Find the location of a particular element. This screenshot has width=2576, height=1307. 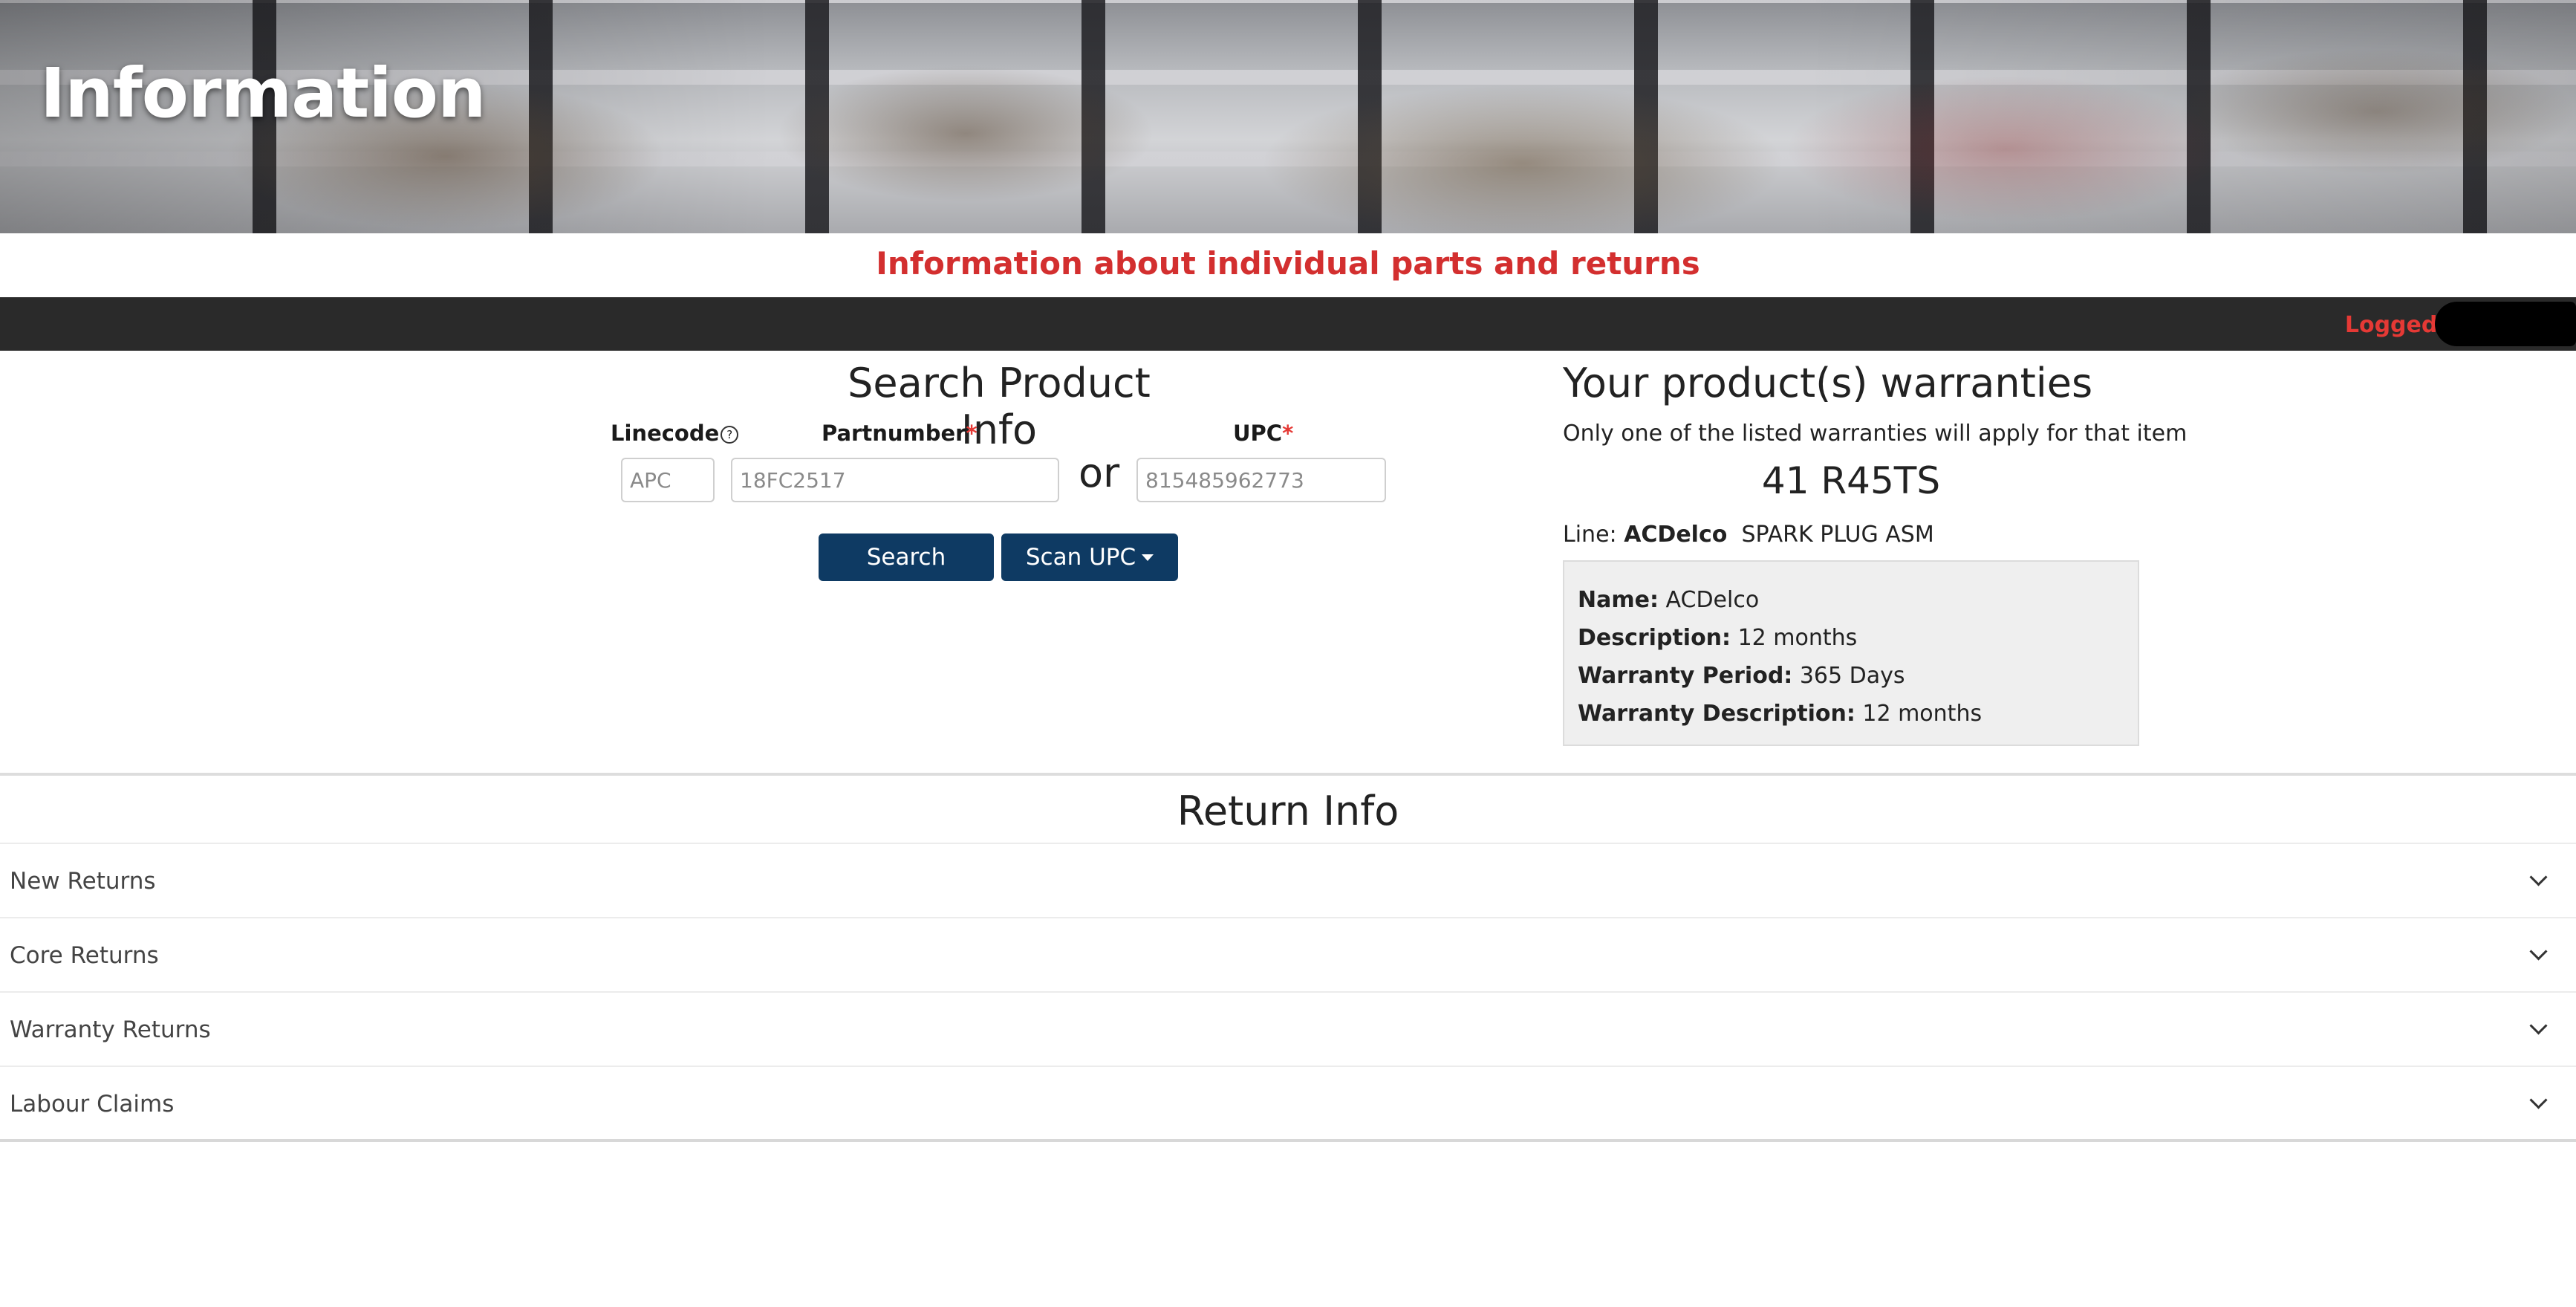

accordion-labour-claims: Labour Claims is located at coordinates (1288, 1103).